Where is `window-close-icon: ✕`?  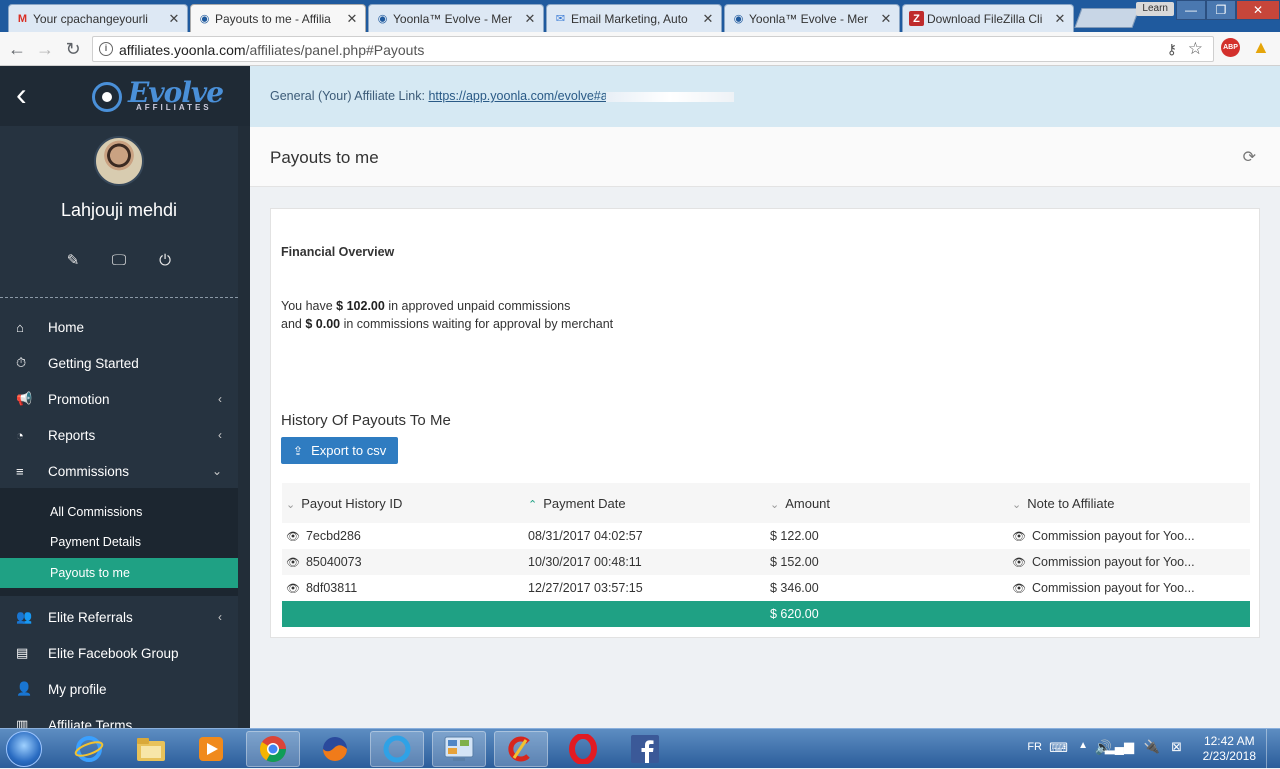
window-close-icon: ✕ is located at coordinates (1258, 10).